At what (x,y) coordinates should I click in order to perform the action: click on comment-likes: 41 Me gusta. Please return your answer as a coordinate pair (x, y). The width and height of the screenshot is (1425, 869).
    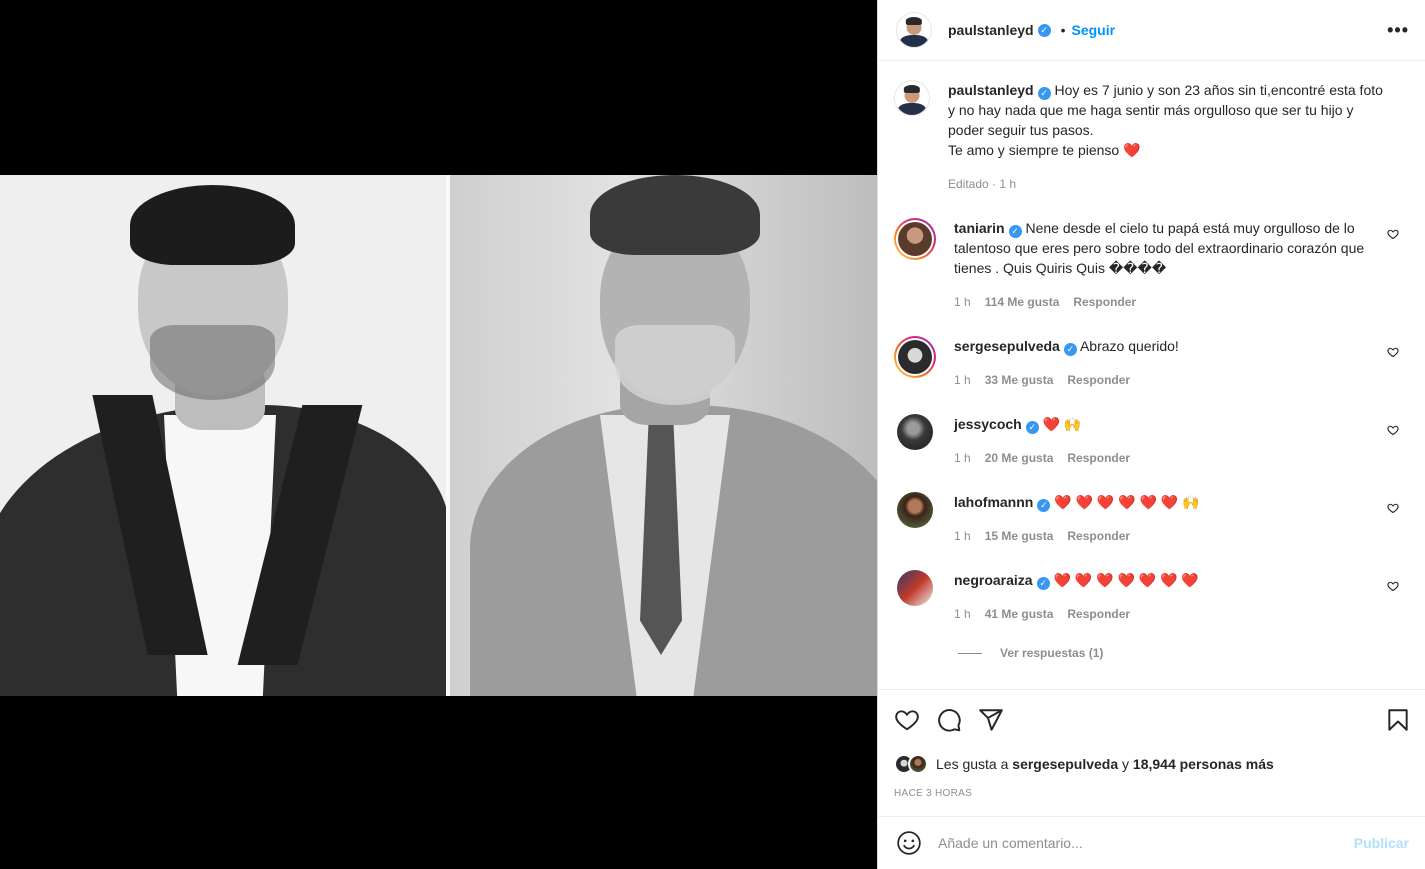
    Looking at the image, I should click on (1019, 614).